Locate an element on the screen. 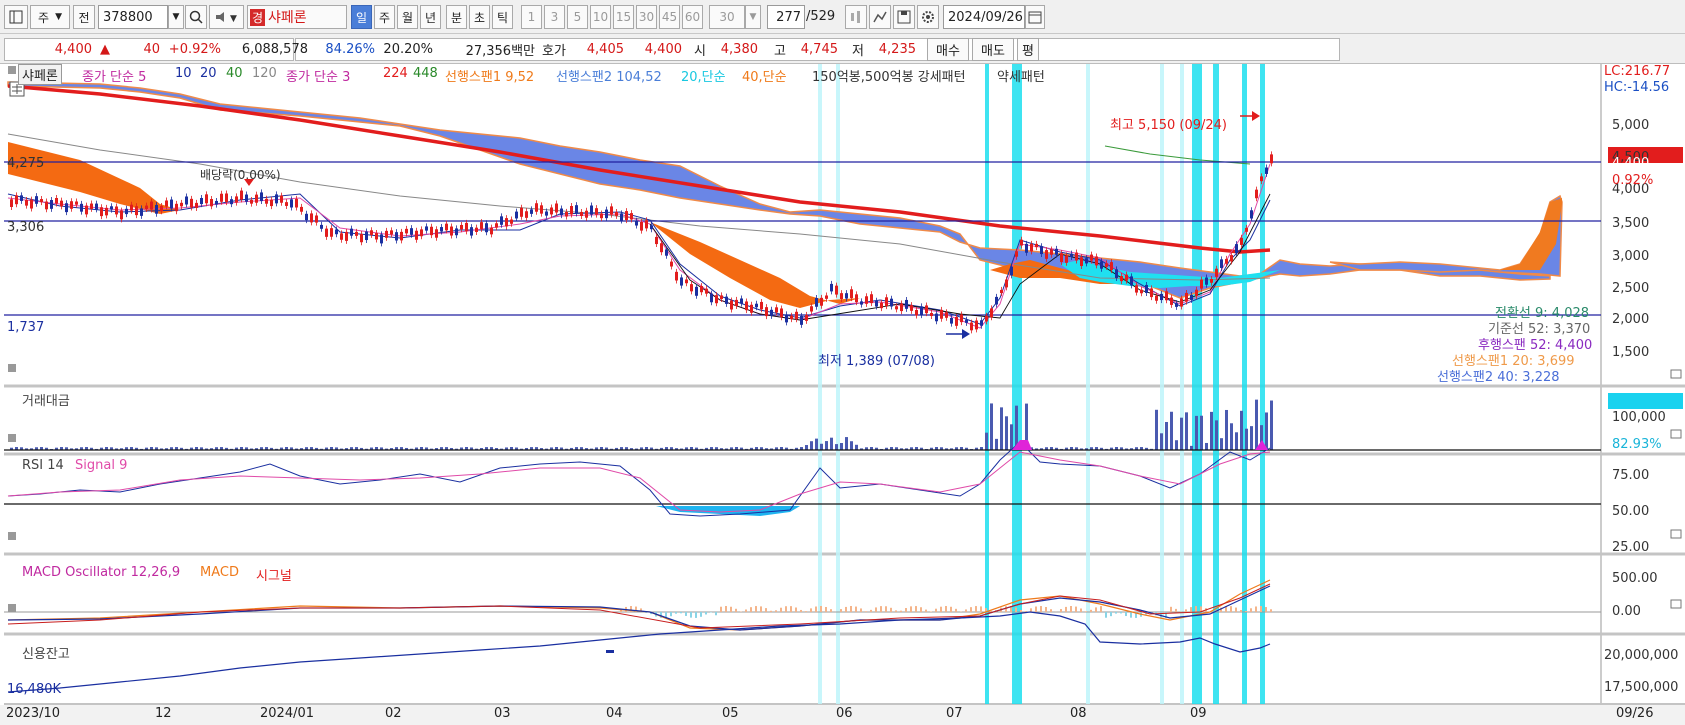 The image size is (1685, 725). tab-day: 일 is located at coordinates (361, 17).